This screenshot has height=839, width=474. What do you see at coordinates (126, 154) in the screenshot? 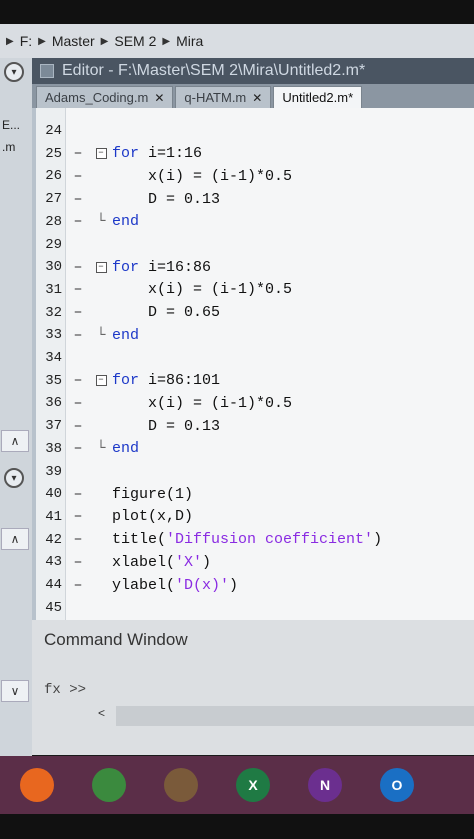
I see `keyword: for` at bounding box center [126, 154].